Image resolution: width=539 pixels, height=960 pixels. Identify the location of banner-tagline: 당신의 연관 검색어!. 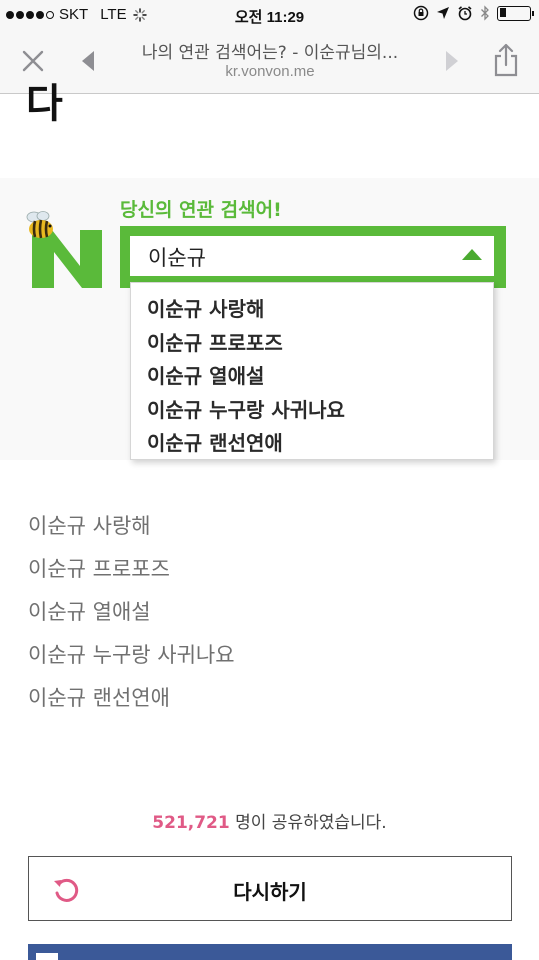
(201, 210).